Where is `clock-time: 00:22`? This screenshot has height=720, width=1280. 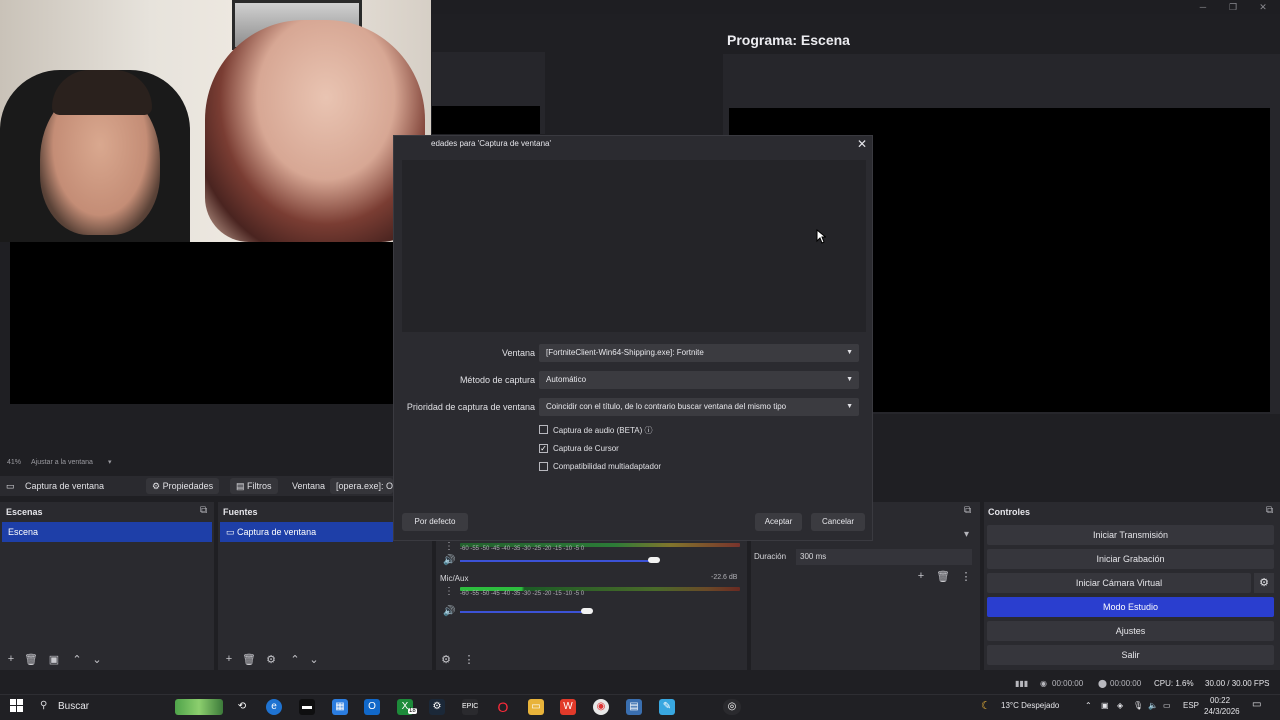 clock-time: 00:22 is located at coordinates (1220, 700).